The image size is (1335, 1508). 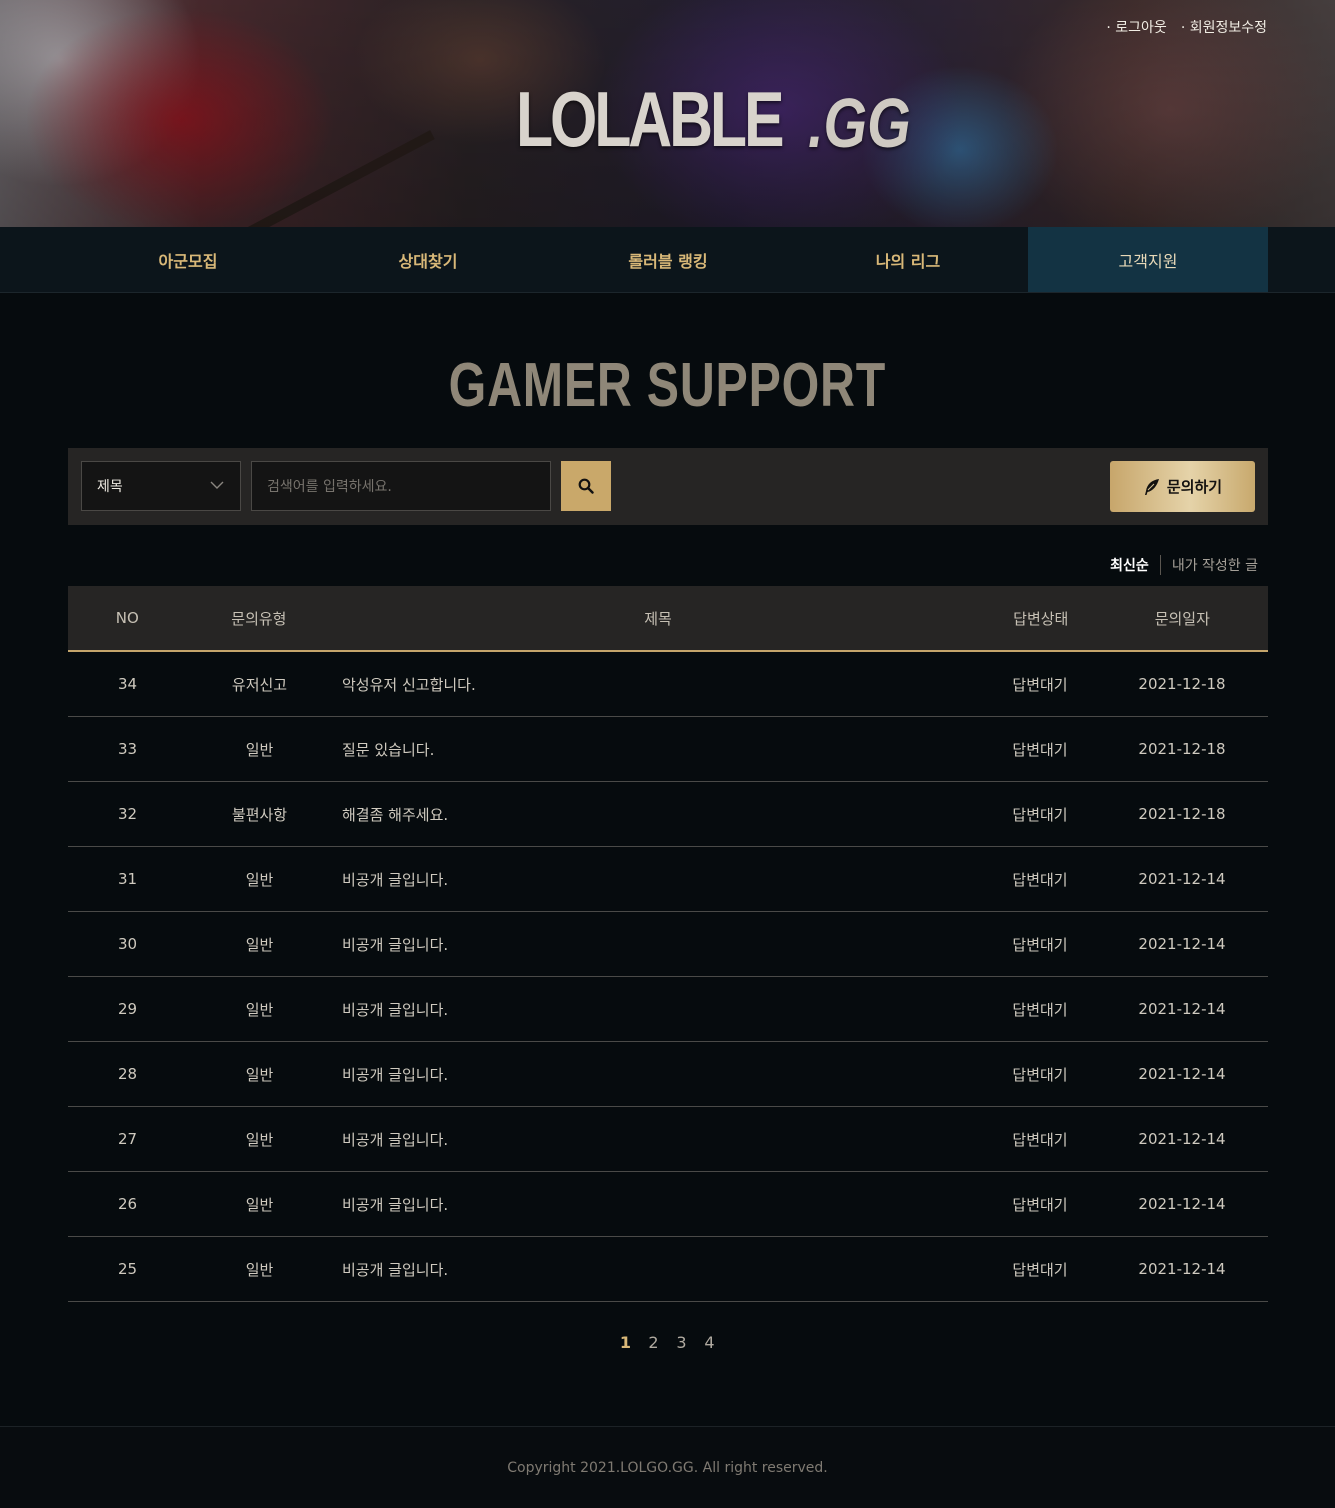 What do you see at coordinates (1194, 487) in the screenshot?
I see `write-inquiry-label: 문의하기` at bounding box center [1194, 487].